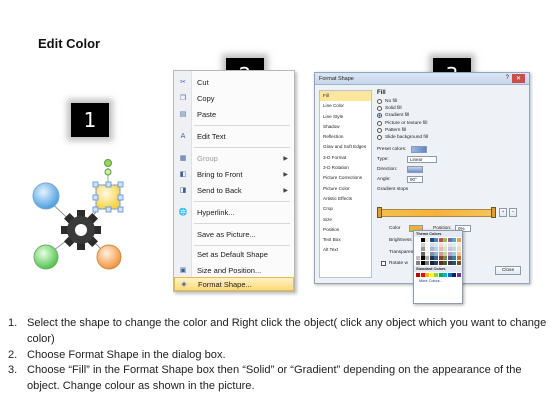 This screenshot has height=420, width=560. Describe the element at coordinates (503, 212) in the screenshot. I see `add-stop-button: +` at that location.